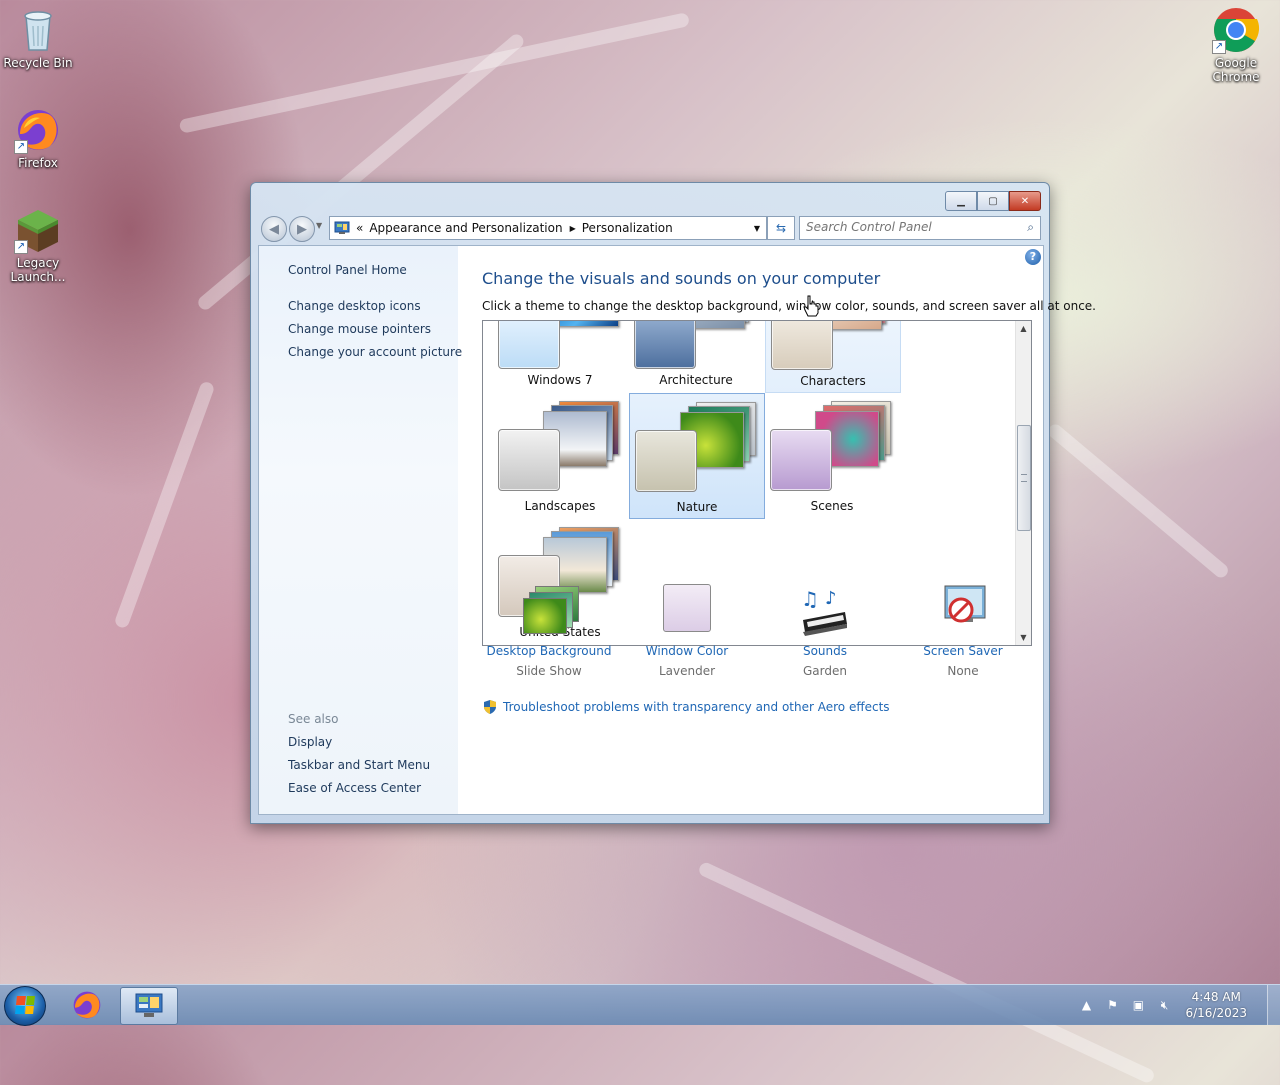 The height and width of the screenshot is (1085, 1280). Describe the element at coordinates (1025, 201) in the screenshot. I see `close-button: ✕` at that location.